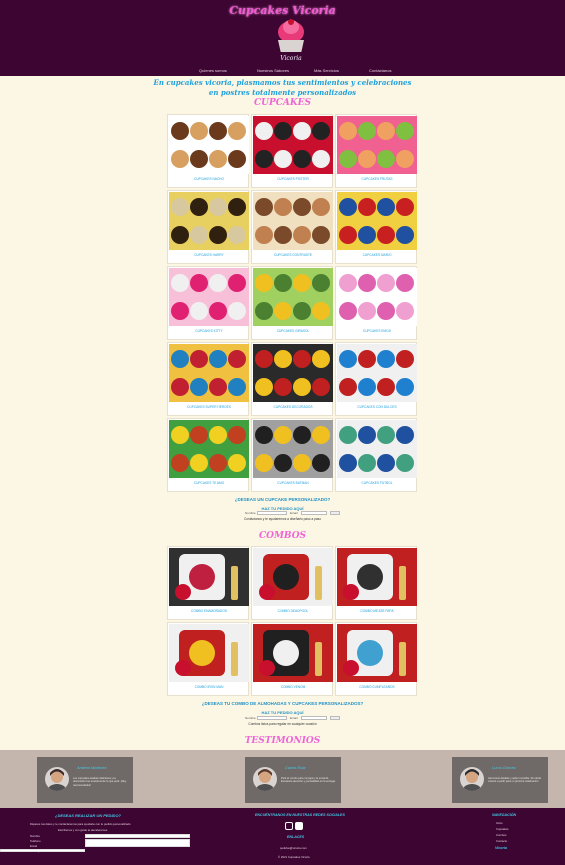 The image size is (565, 865). I want to click on cupcake-label: CUPCAKES PÓSTER, so click(293, 179).